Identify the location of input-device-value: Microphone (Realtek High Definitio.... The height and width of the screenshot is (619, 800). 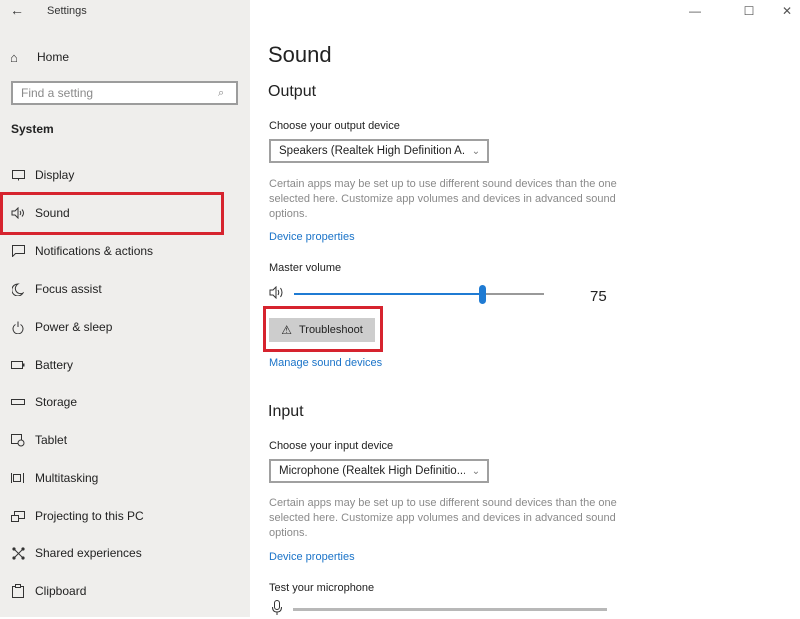
(372, 471).